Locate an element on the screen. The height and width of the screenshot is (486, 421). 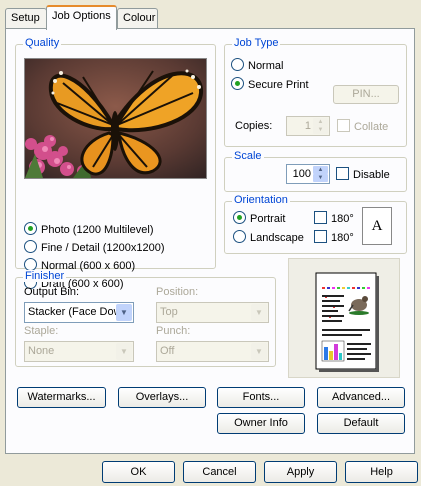
quality-option-photo: Photo (1200 Multilevel) is located at coordinates (89, 229).